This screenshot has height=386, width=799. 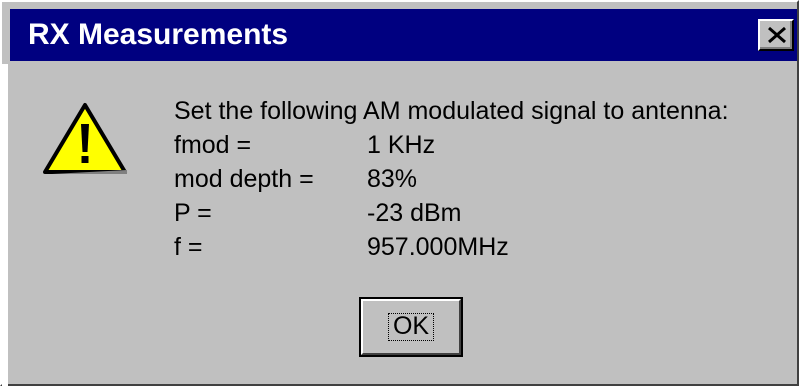 I want to click on power-label: P =, so click(x=193, y=213).